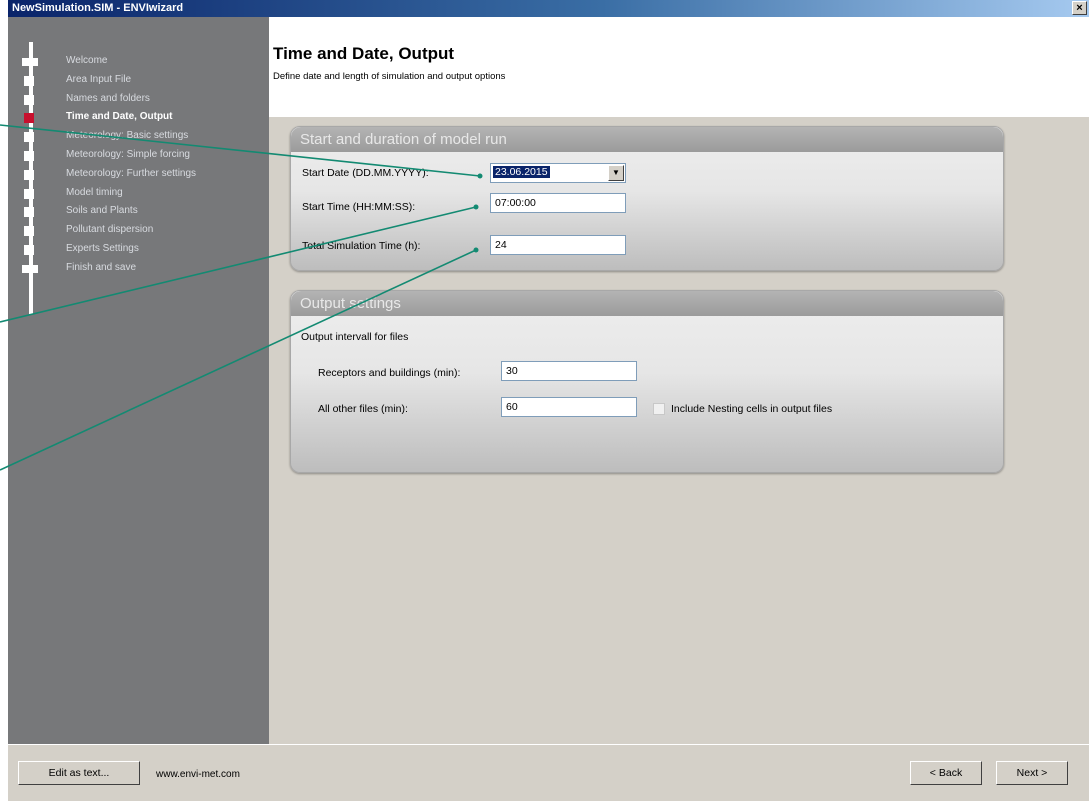 This screenshot has height=801, width=1089. Describe the element at coordinates (569, 371) in the screenshot. I see `receptors-interval-input: 30` at that location.